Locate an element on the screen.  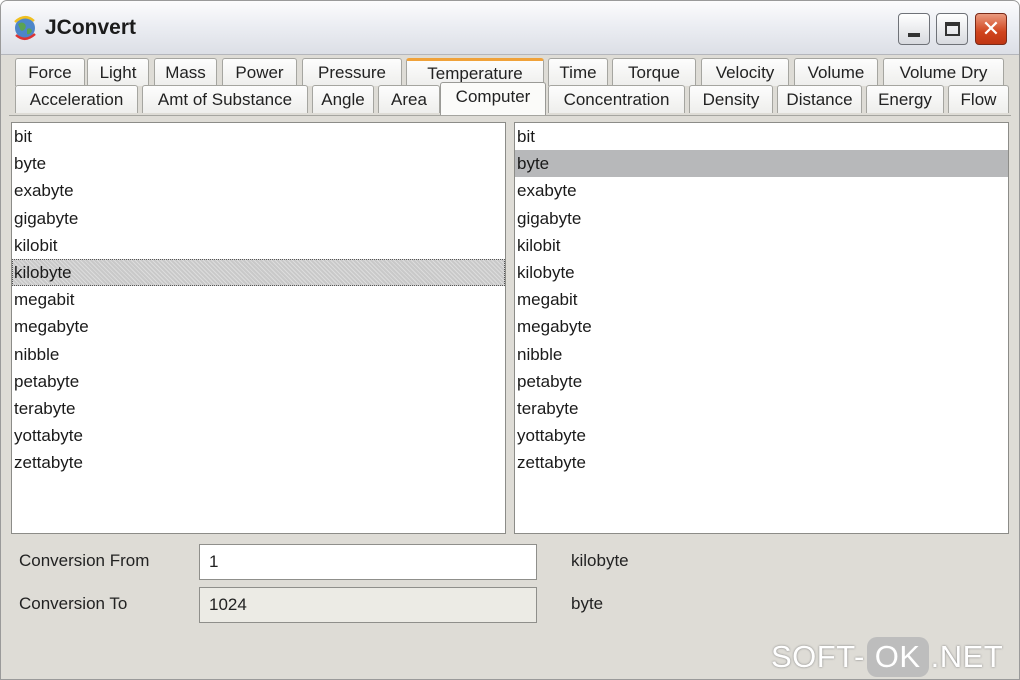
watermark: SOFT- OK .NET is located at coordinates (887, 657).